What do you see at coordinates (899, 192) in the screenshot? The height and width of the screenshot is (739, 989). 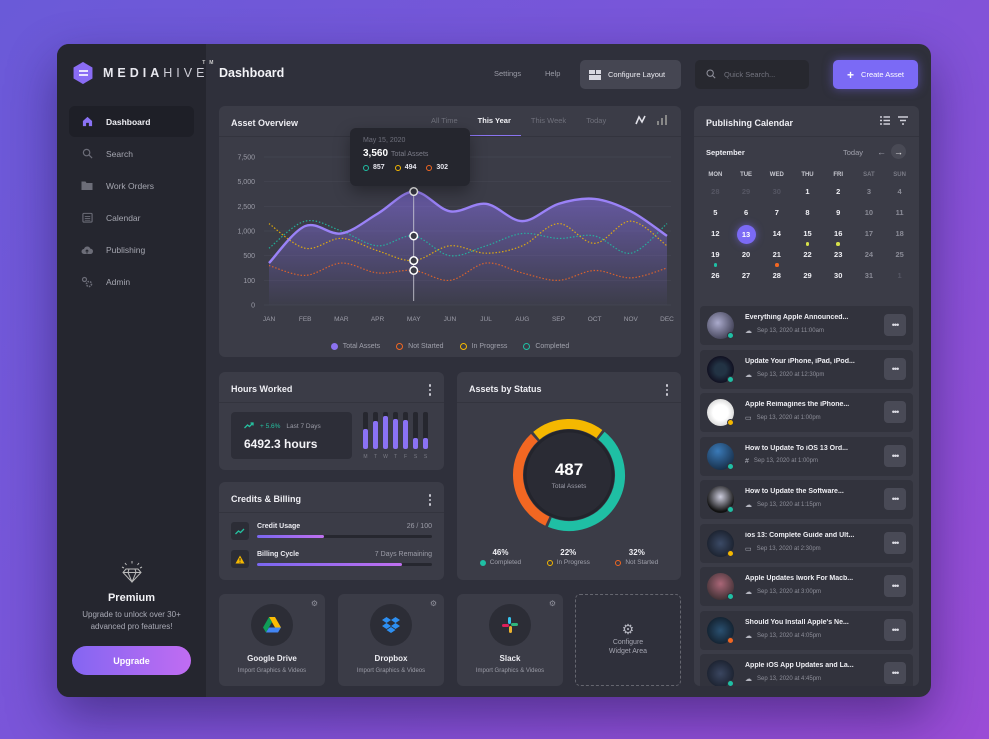 I see `calendar-day: 4` at bounding box center [899, 192].